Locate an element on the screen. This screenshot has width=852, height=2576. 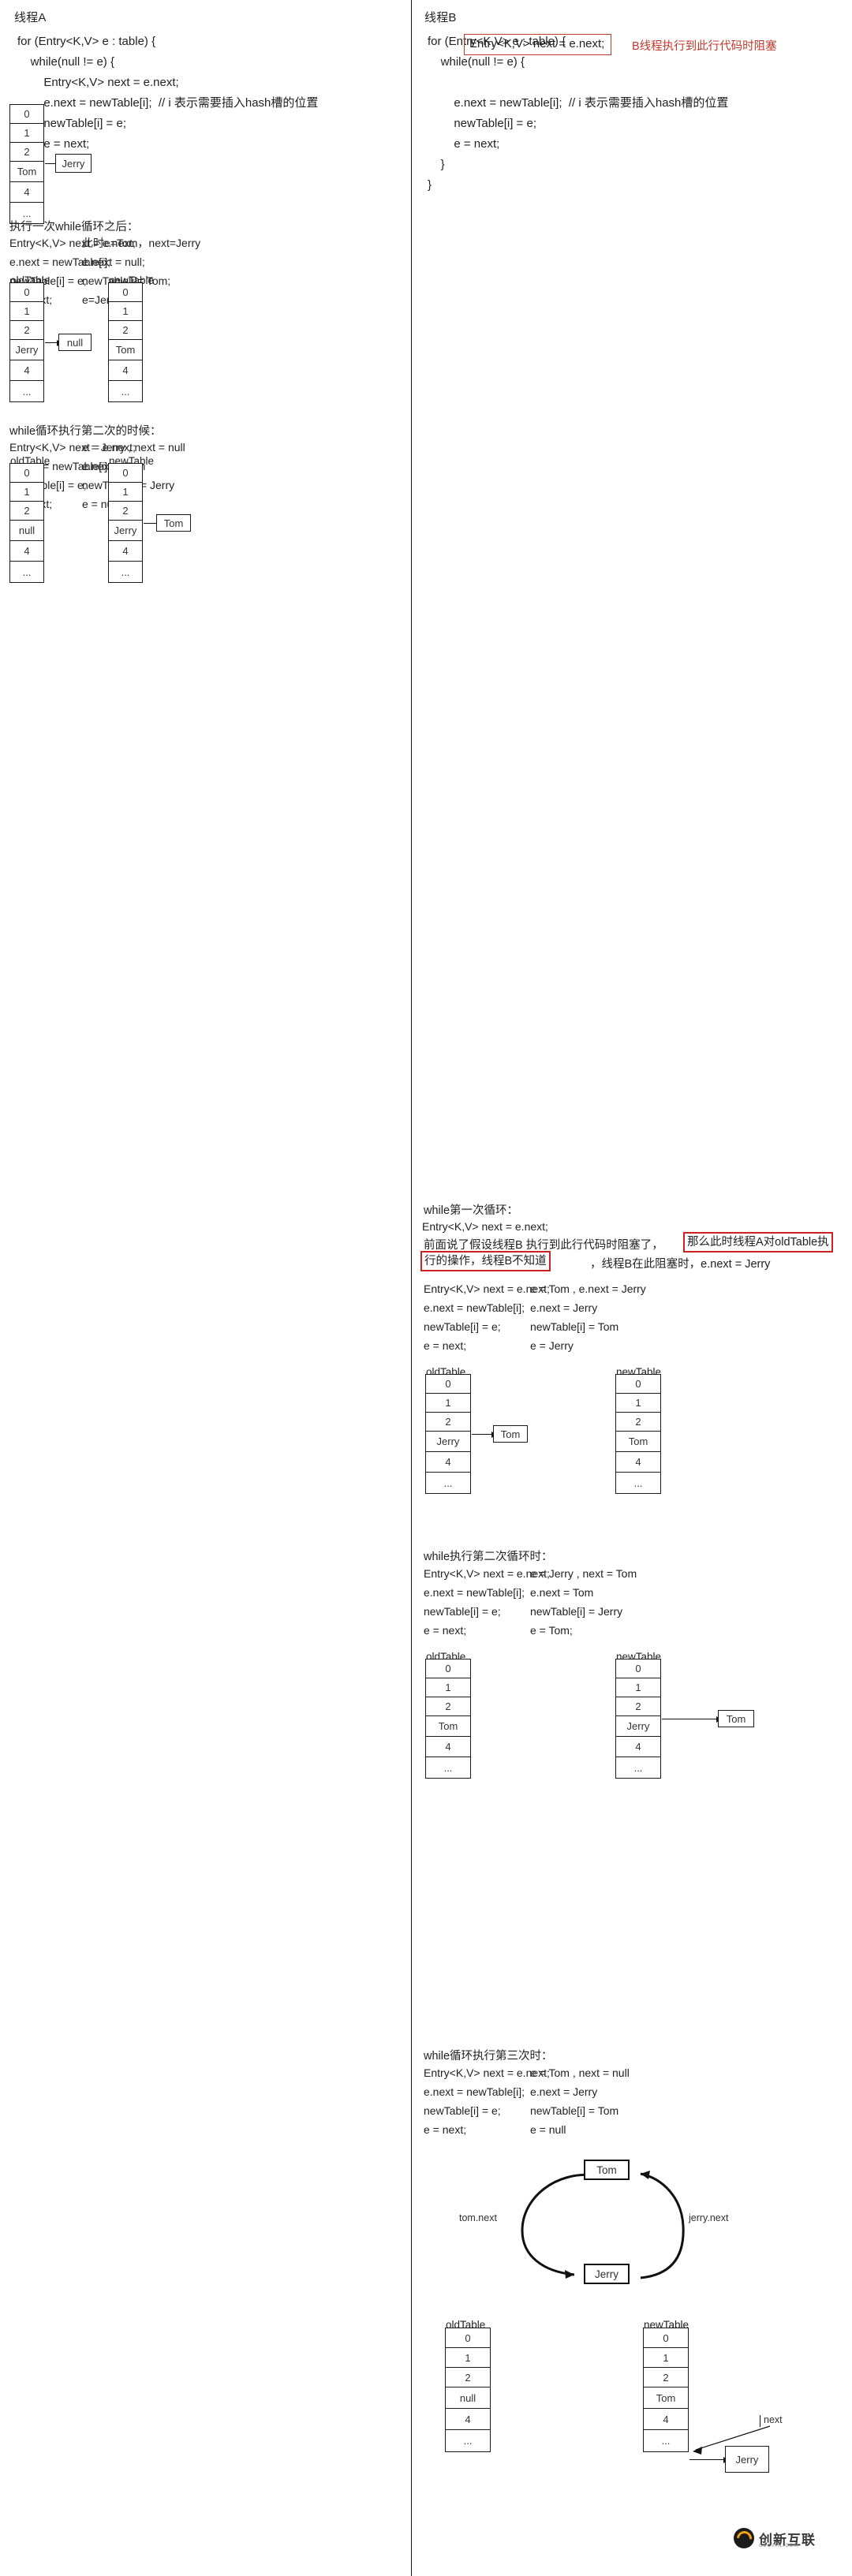
table-cell: null is located at coordinates (26, 531).